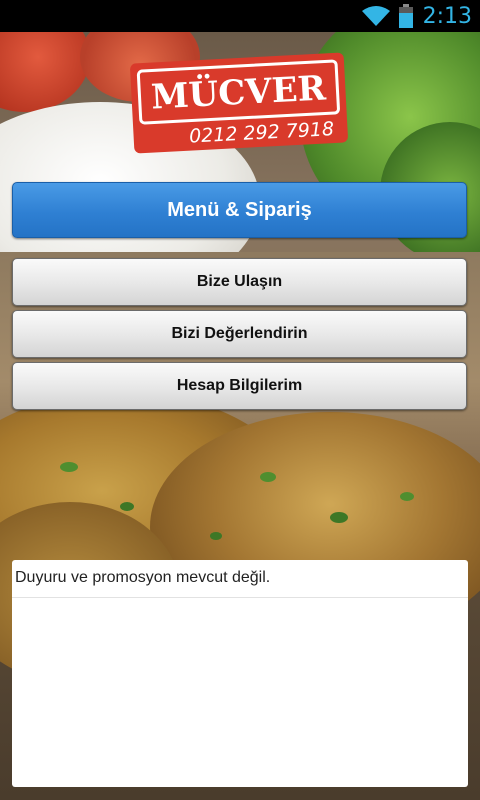 This screenshot has height=800, width=480. I want to click on announcements-empty-text: Duyuru ve promosyon mevcut değil., so click(240, 579).